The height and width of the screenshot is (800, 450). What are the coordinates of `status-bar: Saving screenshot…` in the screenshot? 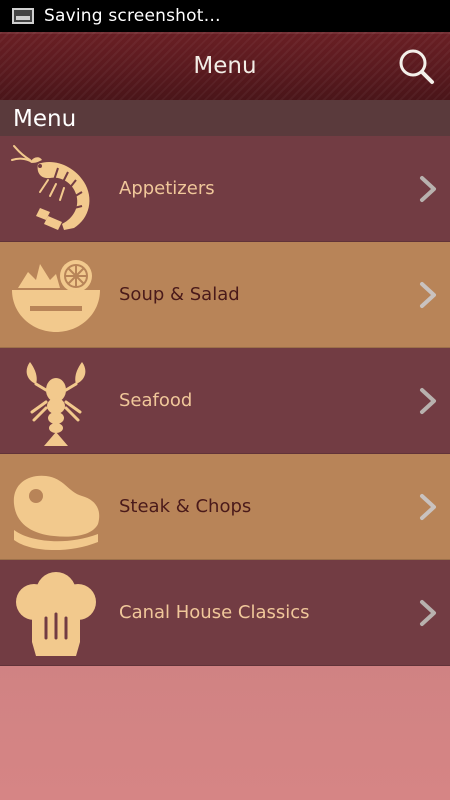 It's located at (225, 16).